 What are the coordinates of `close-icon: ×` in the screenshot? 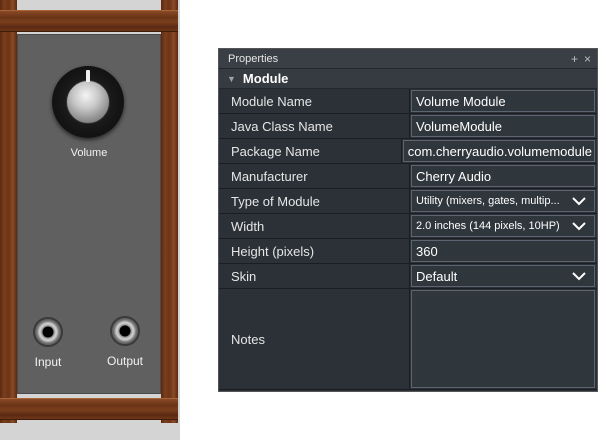 It's located at (587, 59).